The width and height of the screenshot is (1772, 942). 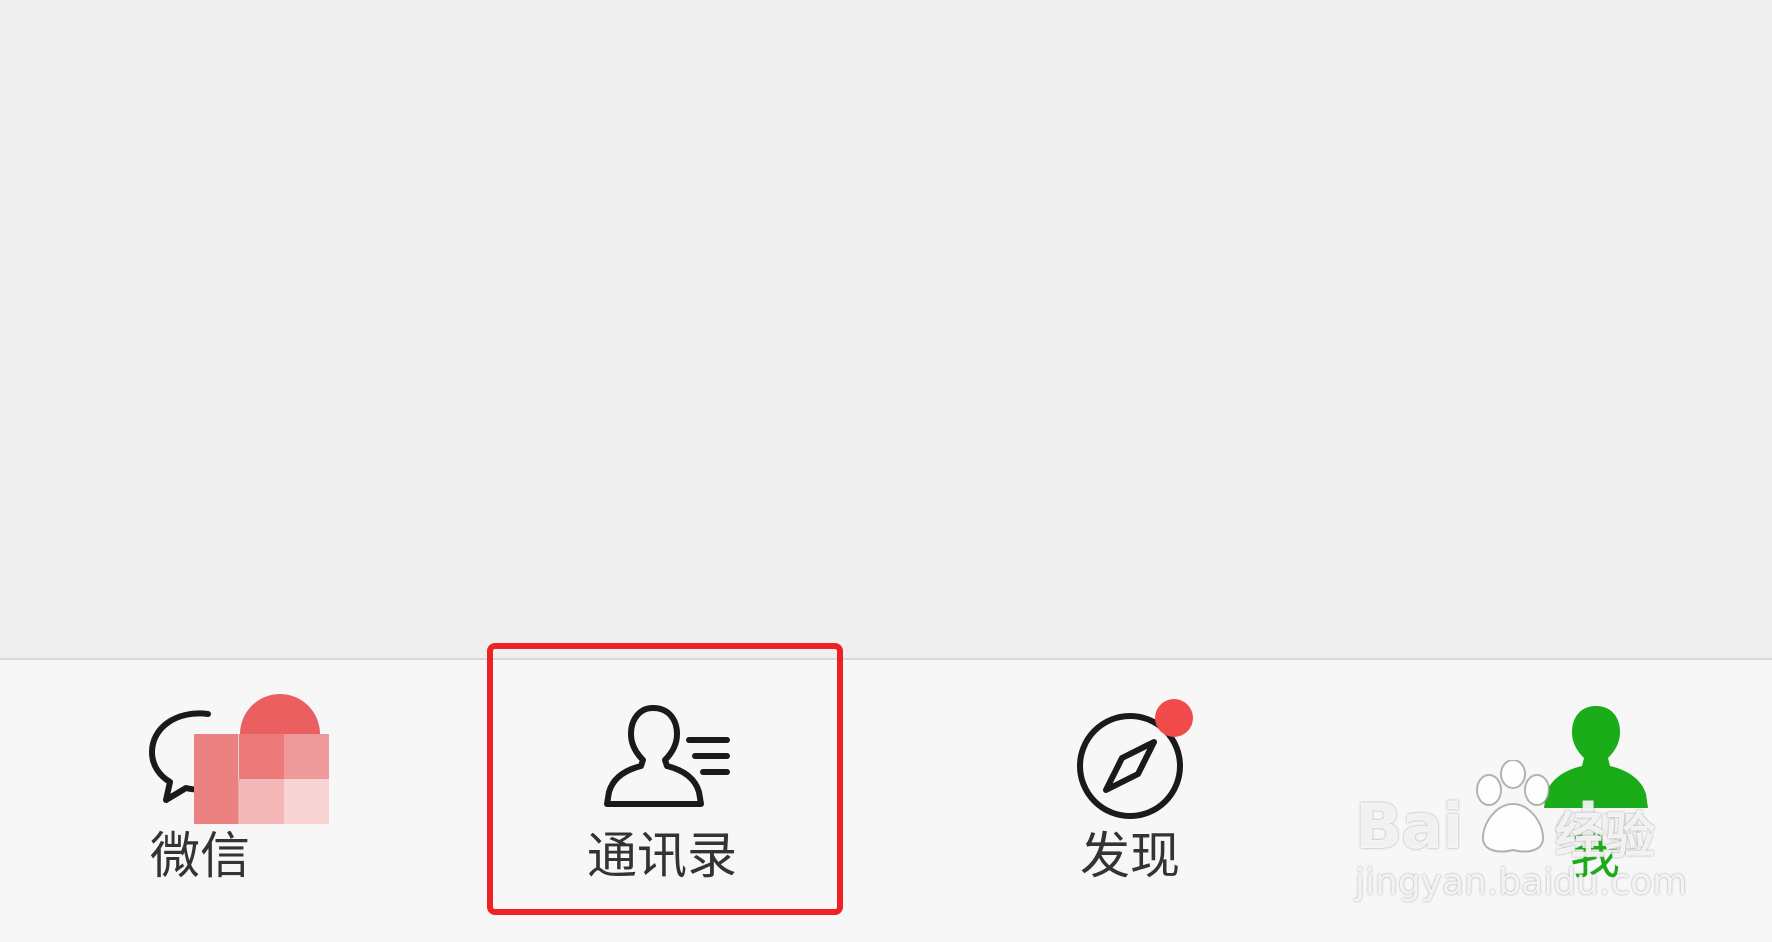 I want to click on blurred-avatar-image, so click(x=262, y=759).